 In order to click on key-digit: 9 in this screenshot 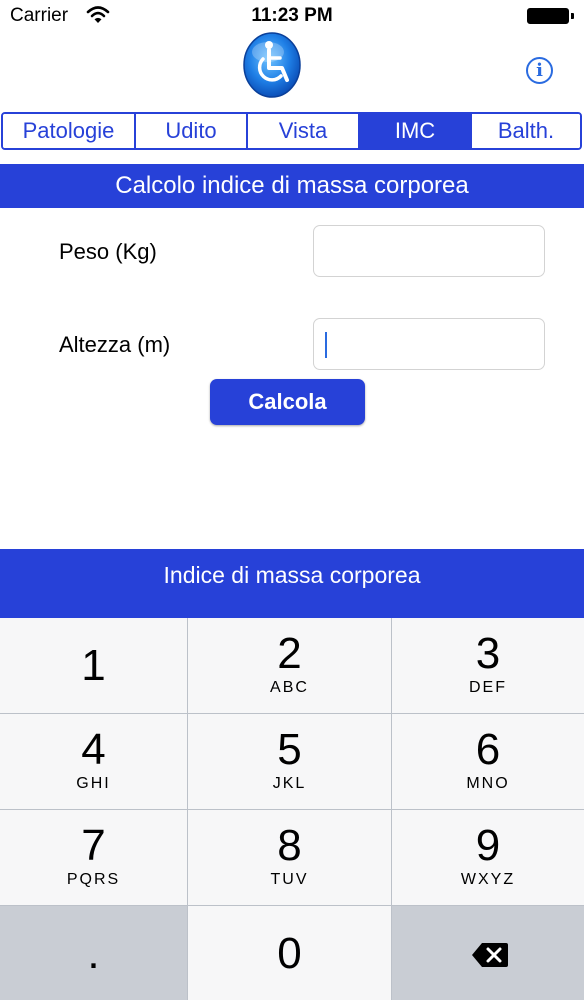, I will do `click(488, 845)`.